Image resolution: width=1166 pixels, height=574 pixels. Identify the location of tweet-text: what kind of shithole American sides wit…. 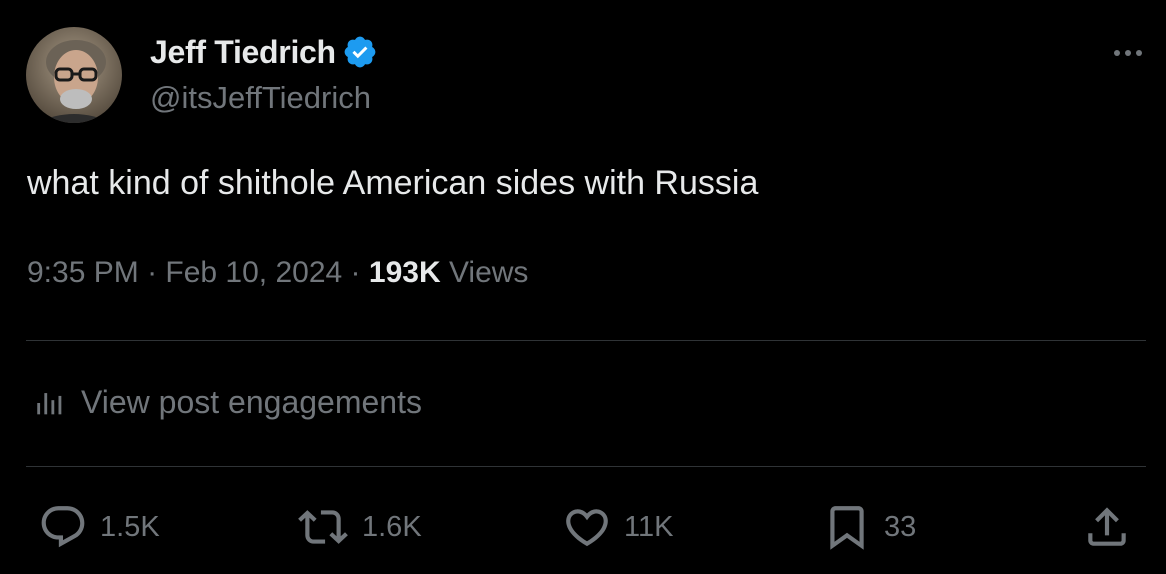
(393, 183).